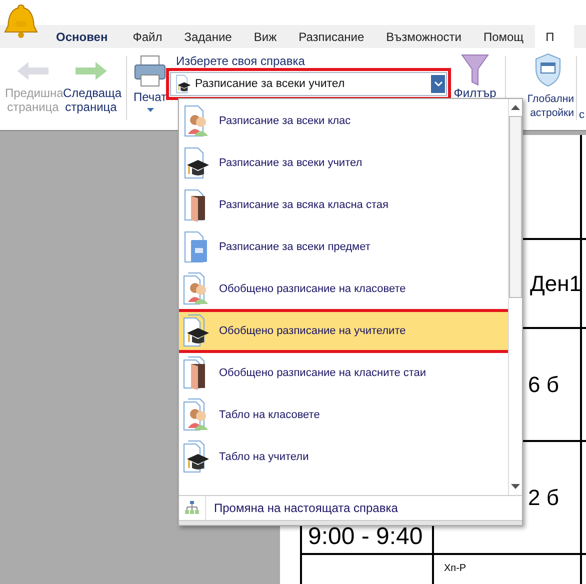  I want to click on shield-icon, so click(548, 70).